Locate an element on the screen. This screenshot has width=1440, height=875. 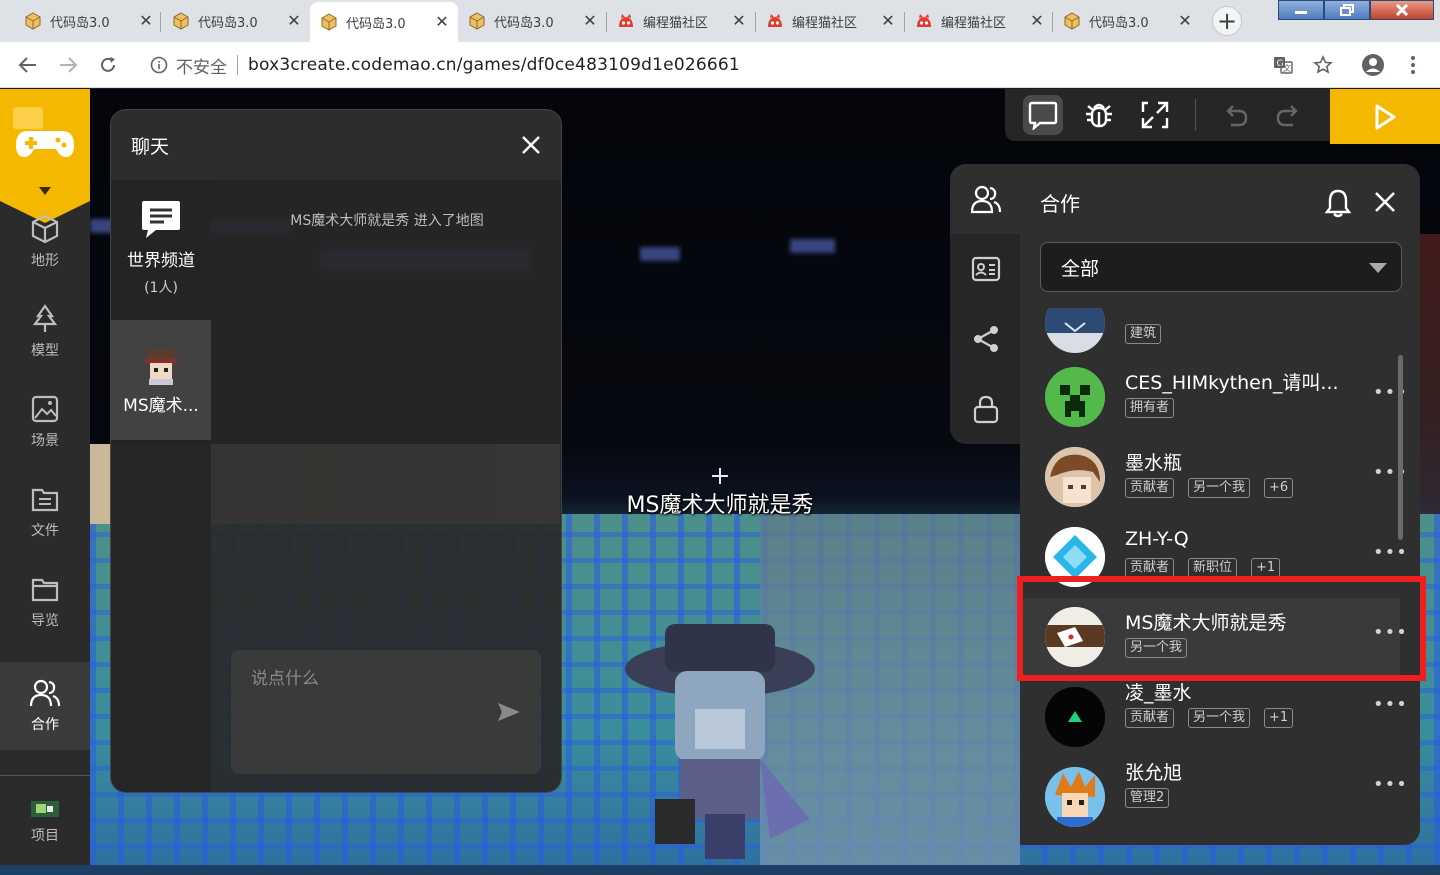
role-badge-more: +6 is located at coordinates (1279, 488).